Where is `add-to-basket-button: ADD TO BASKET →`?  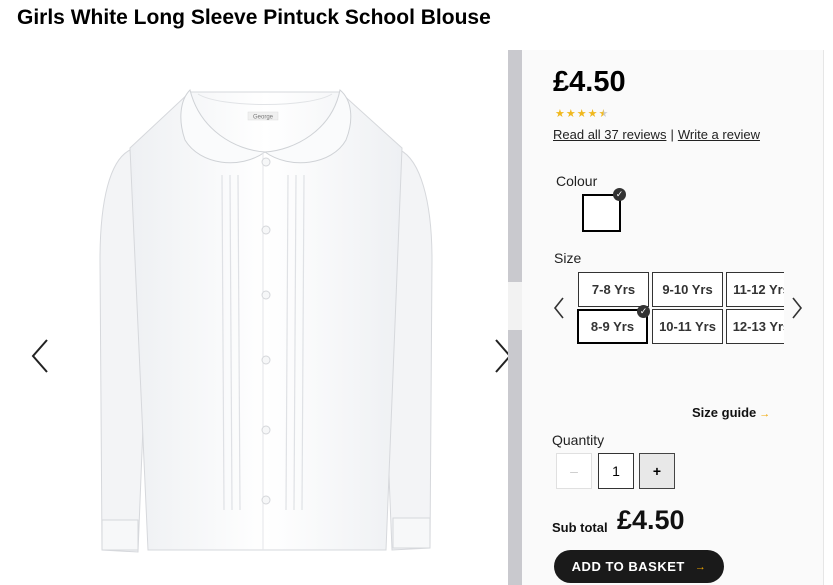 add-to-basket-button: ADD TO BASKET → is located at coordinates (639, 566).